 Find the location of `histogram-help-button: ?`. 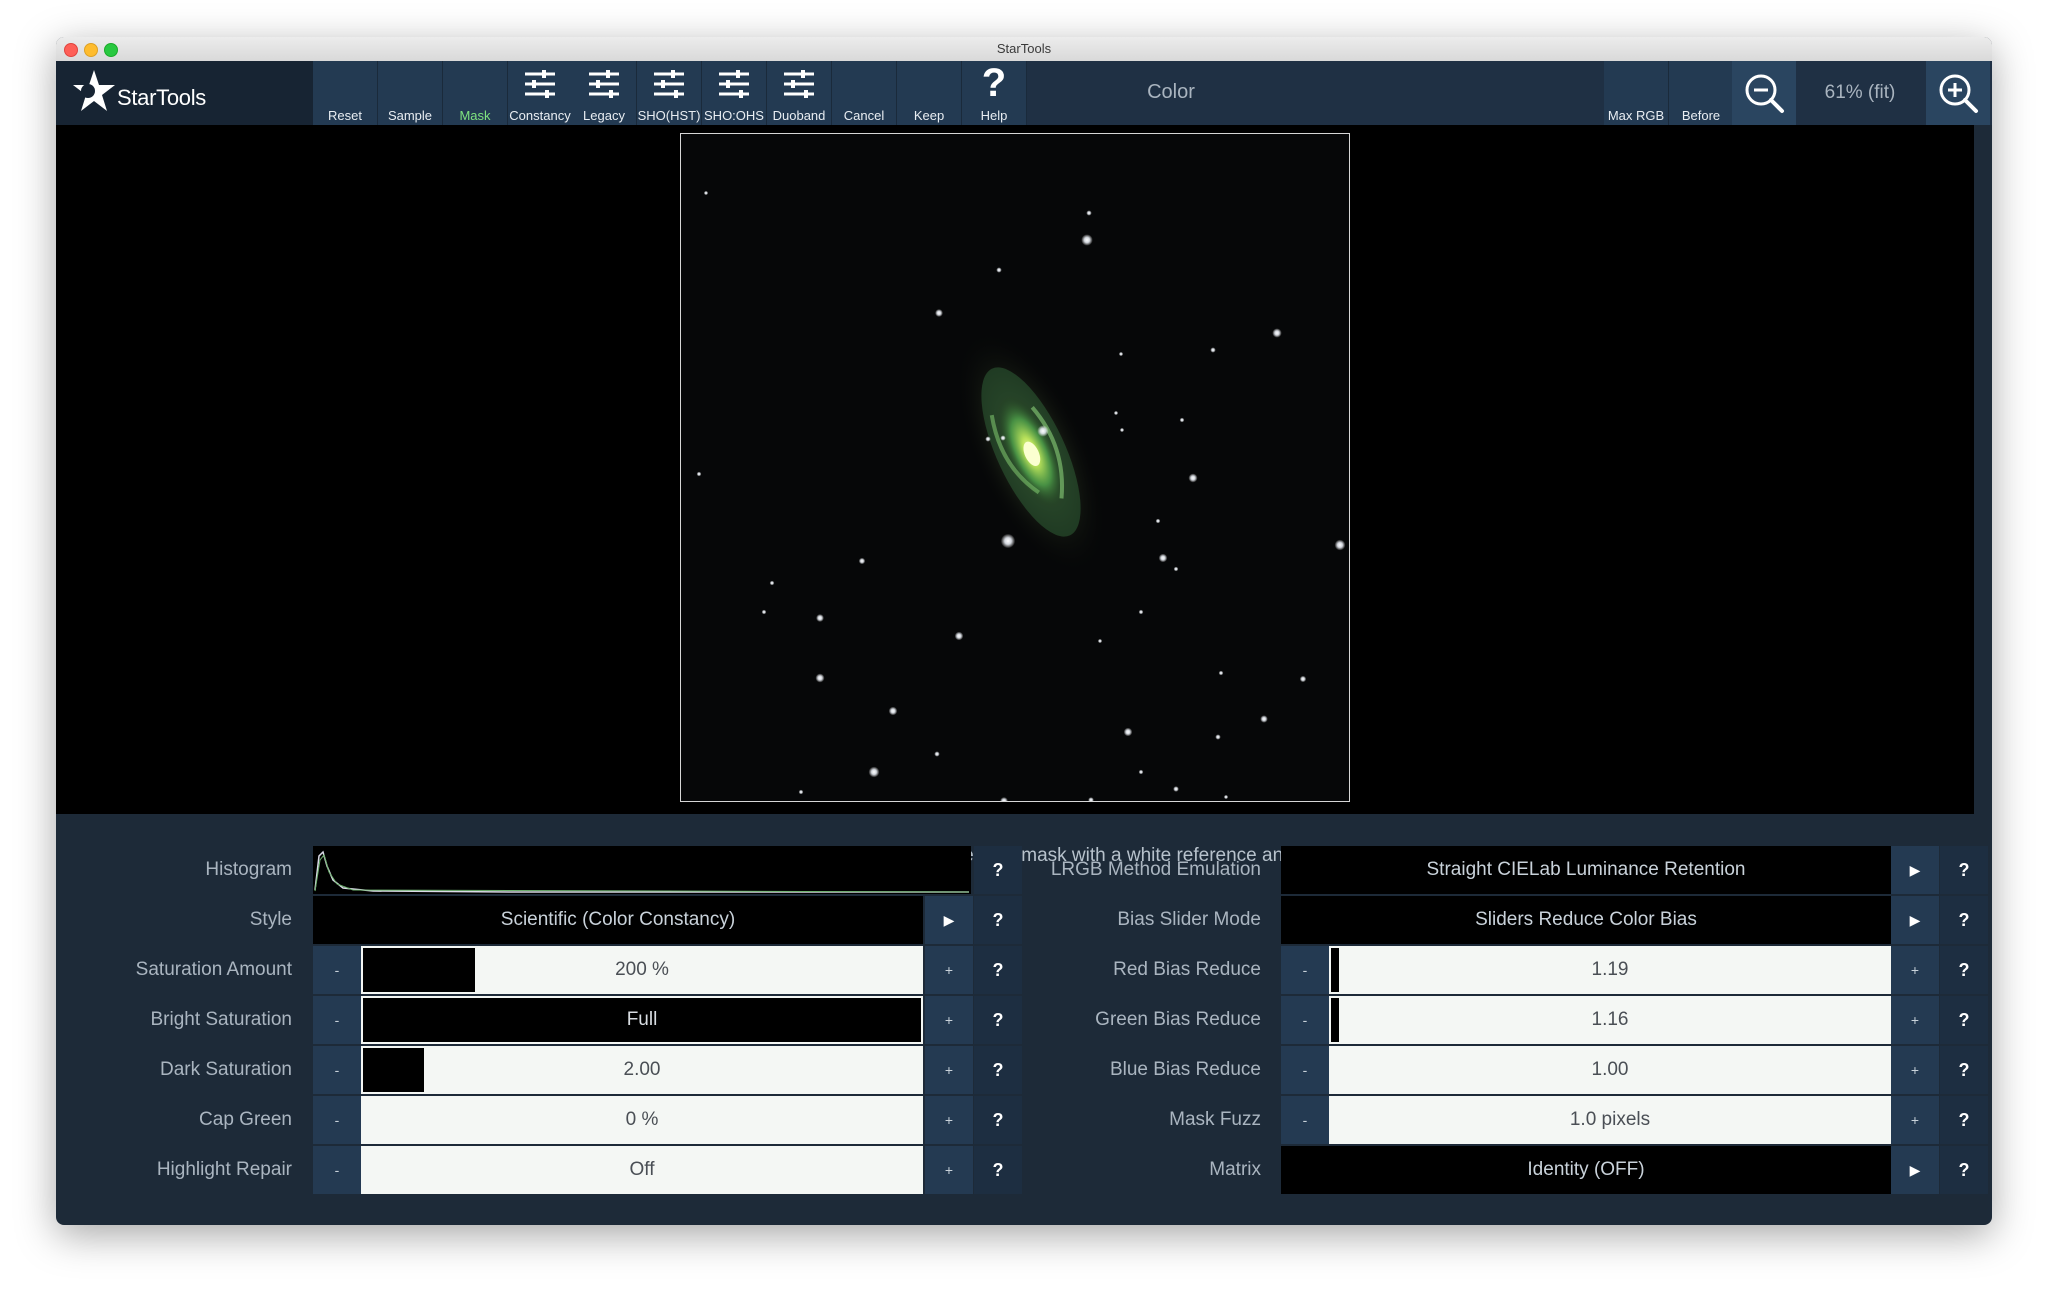

histogram-help-button: ? is located at coordinates (998, 870).